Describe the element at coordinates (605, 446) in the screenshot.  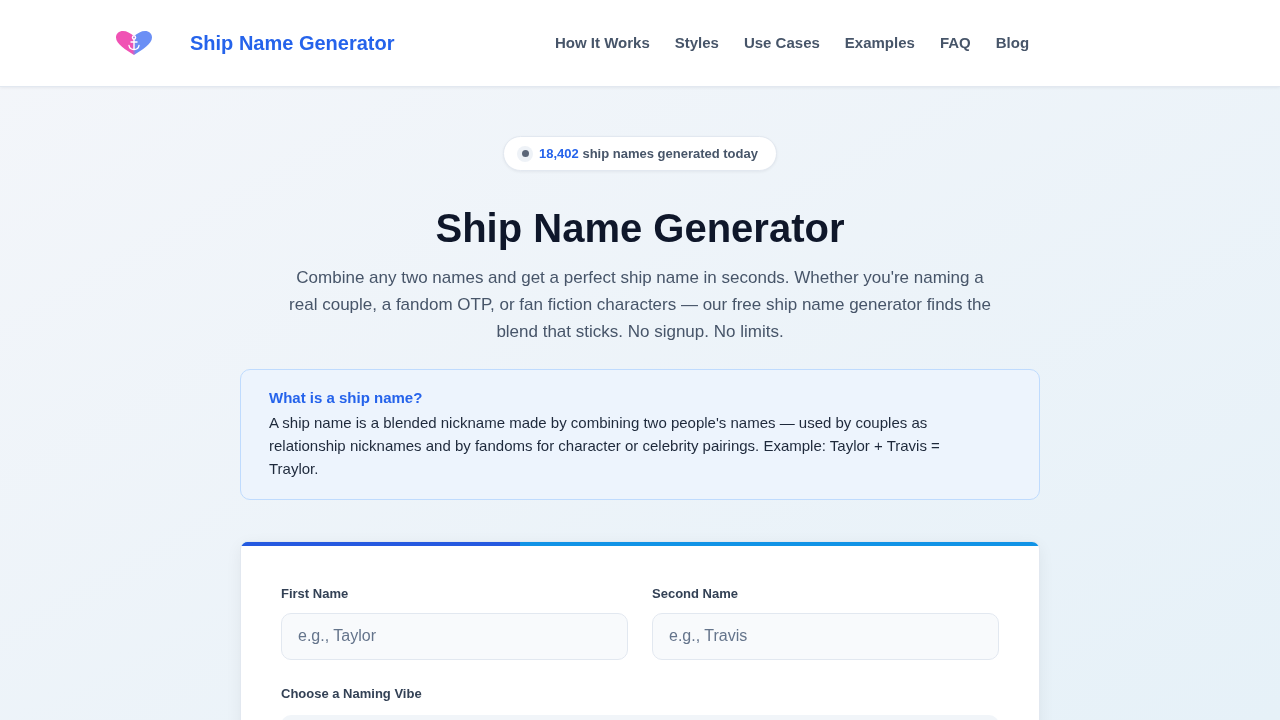
I see `info-text: A ship name is a blended nickname made by combining two people's names — used by couples as relationship nicknames and by fandoms for character or celebrity pairings. Example: Taylor + Travis = Traylor.` at that location.